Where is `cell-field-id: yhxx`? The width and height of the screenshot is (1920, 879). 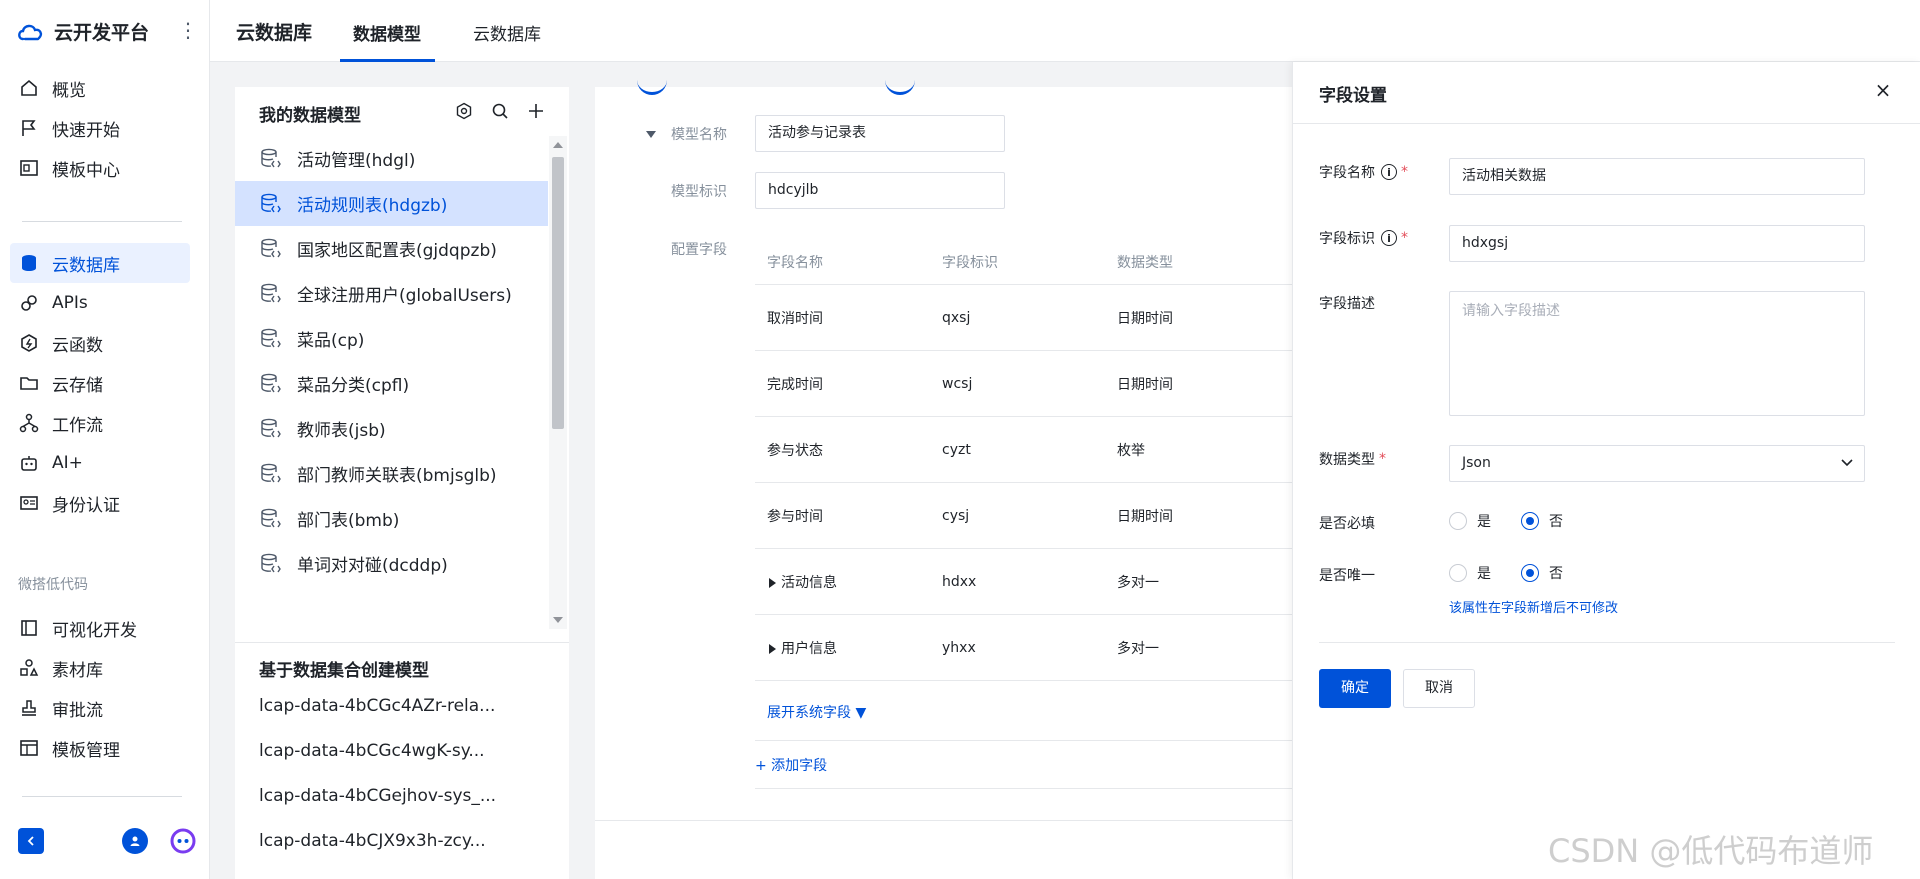
cell-field-id: yhxx is located at coordinates (959, 647).